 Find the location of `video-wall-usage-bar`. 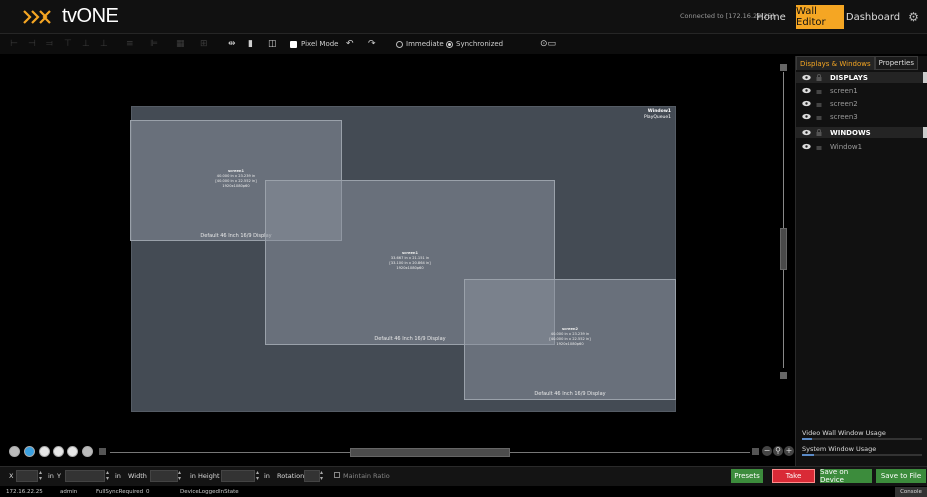

video-wall-usage-bar is located at coordinates (862, 439).